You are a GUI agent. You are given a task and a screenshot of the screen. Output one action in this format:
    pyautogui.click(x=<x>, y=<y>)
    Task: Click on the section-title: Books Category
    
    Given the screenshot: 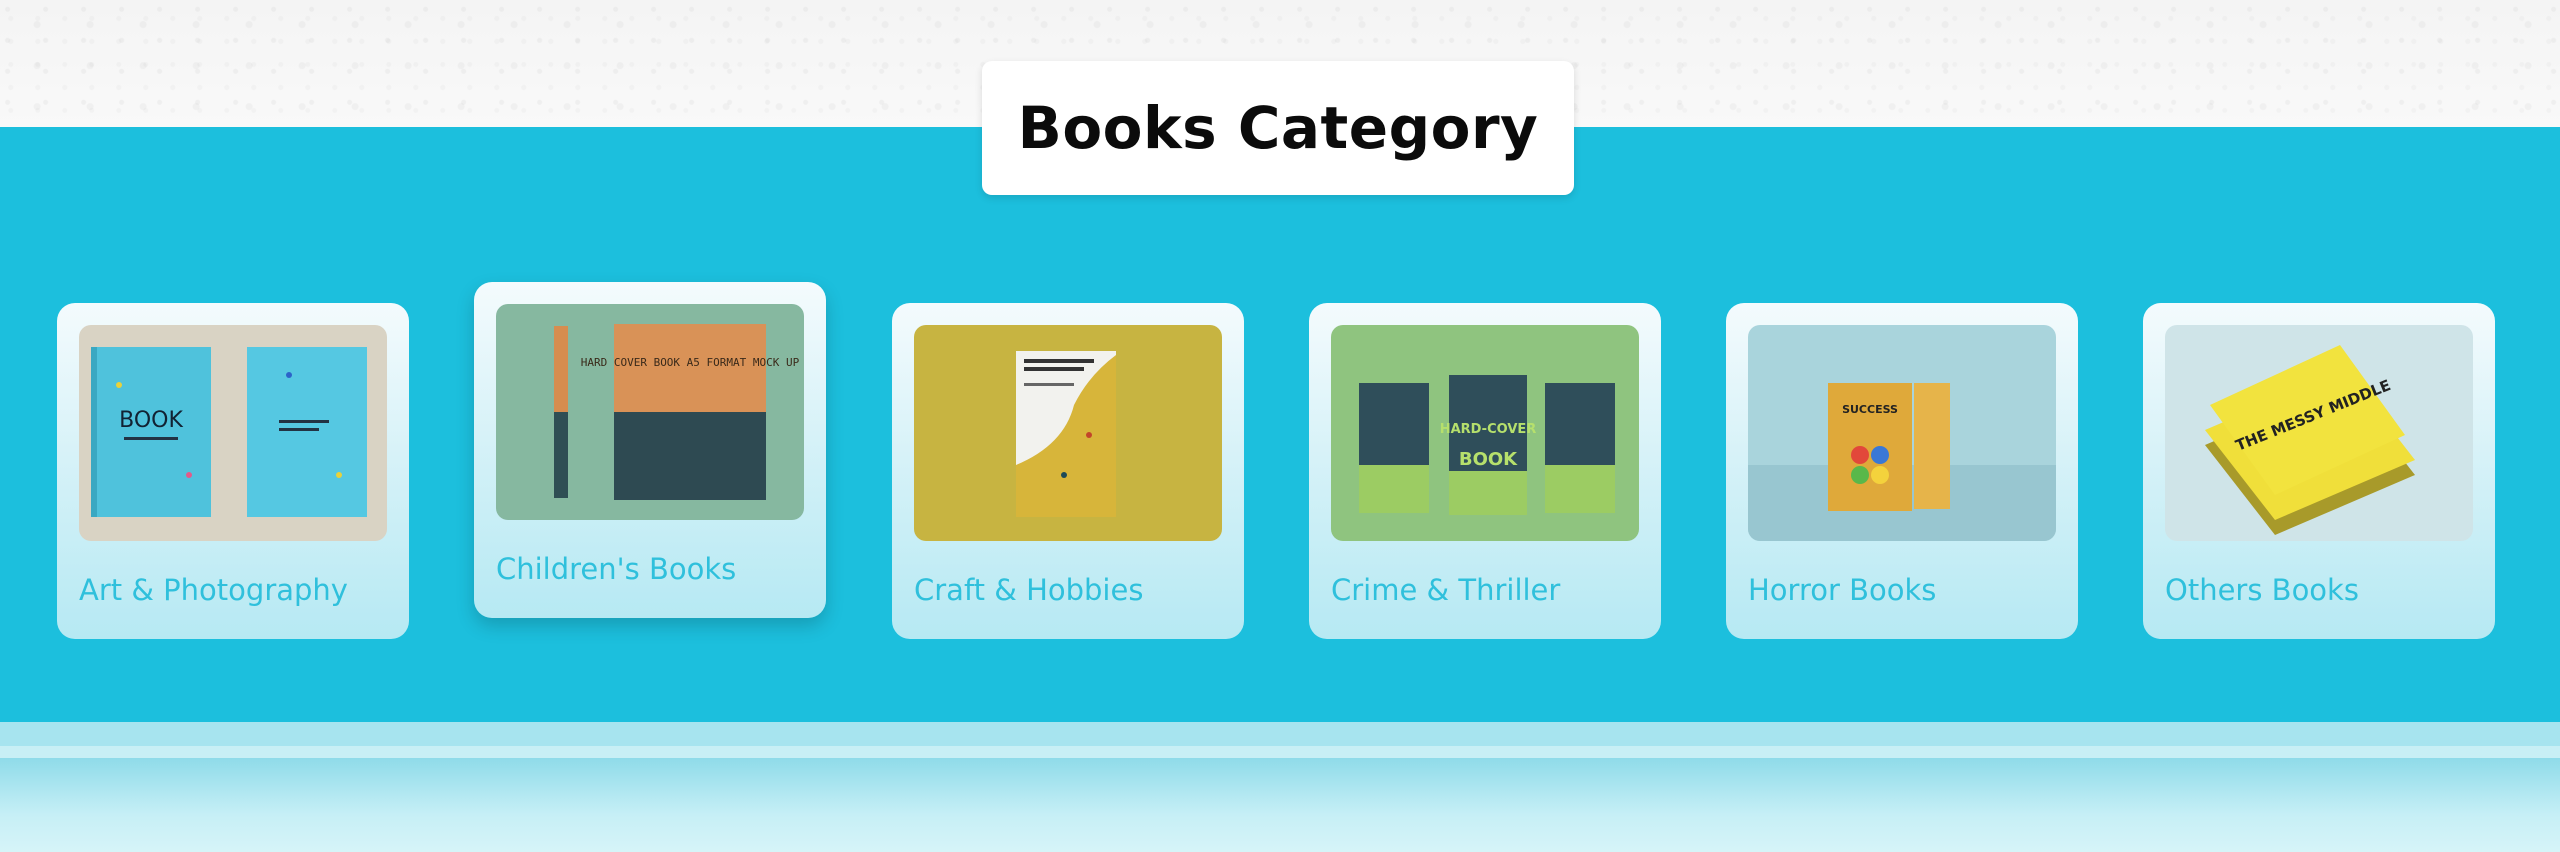 What is the action you would take?
    pyautogui.click(x=1278, y=128)
    